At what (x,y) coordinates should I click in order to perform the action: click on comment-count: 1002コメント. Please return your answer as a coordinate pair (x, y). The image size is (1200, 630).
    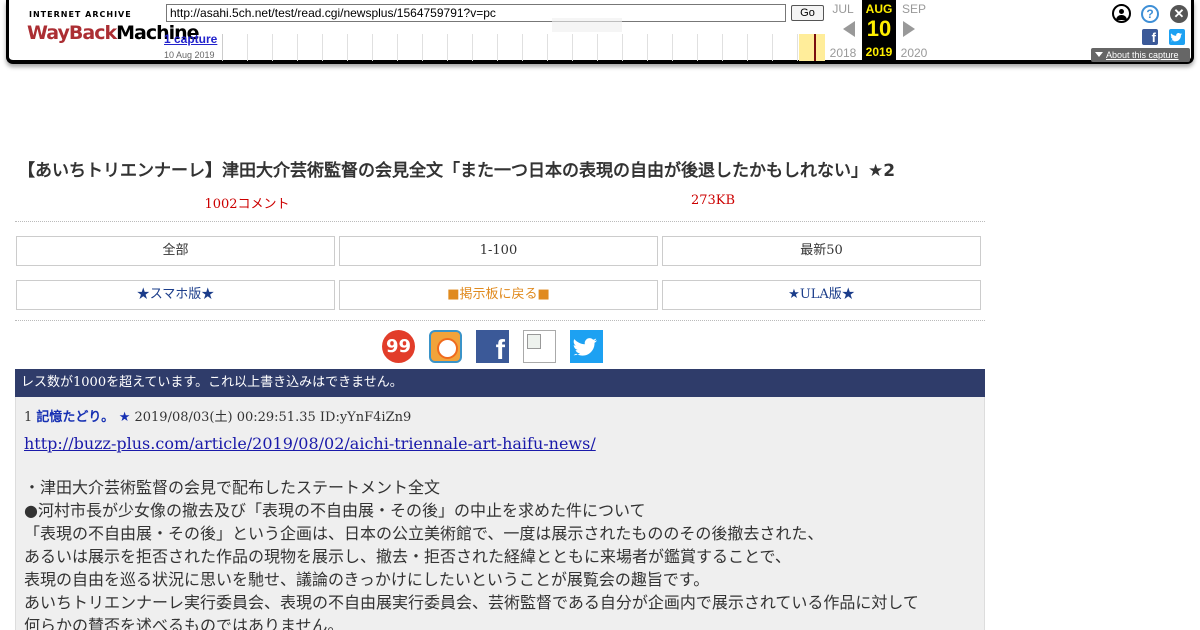
    Looking at the image, I should click on (247, 204).